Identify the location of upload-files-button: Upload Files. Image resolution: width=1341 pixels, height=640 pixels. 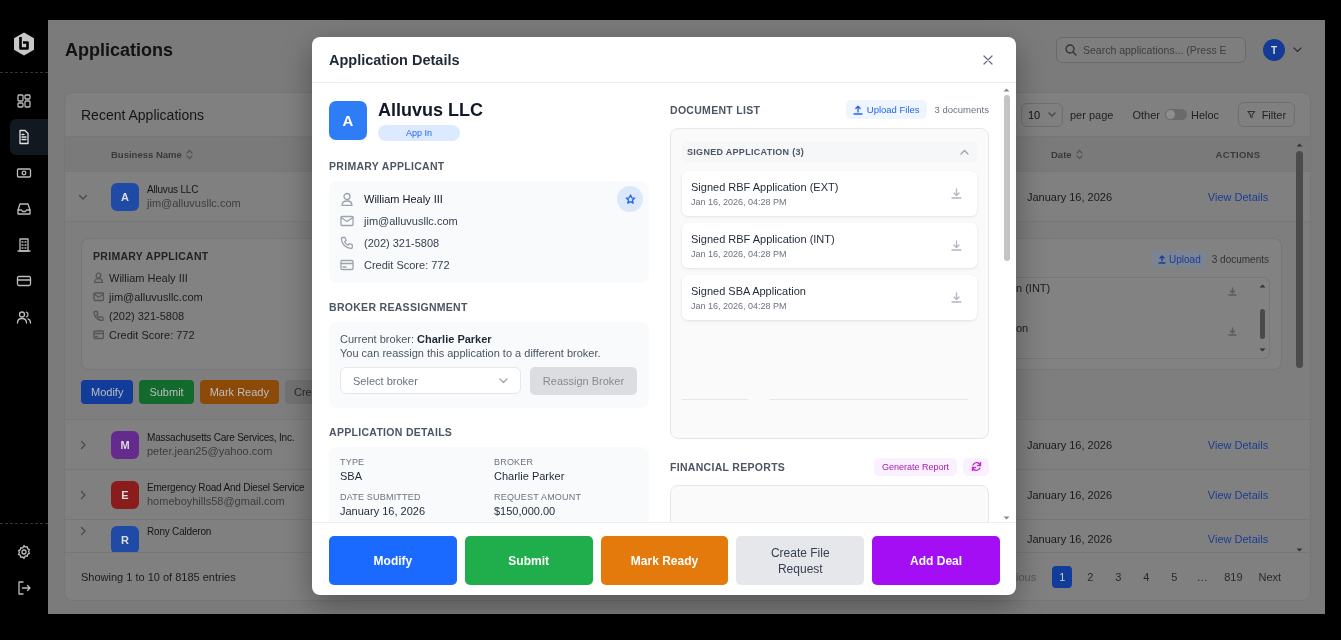
(886, 109).